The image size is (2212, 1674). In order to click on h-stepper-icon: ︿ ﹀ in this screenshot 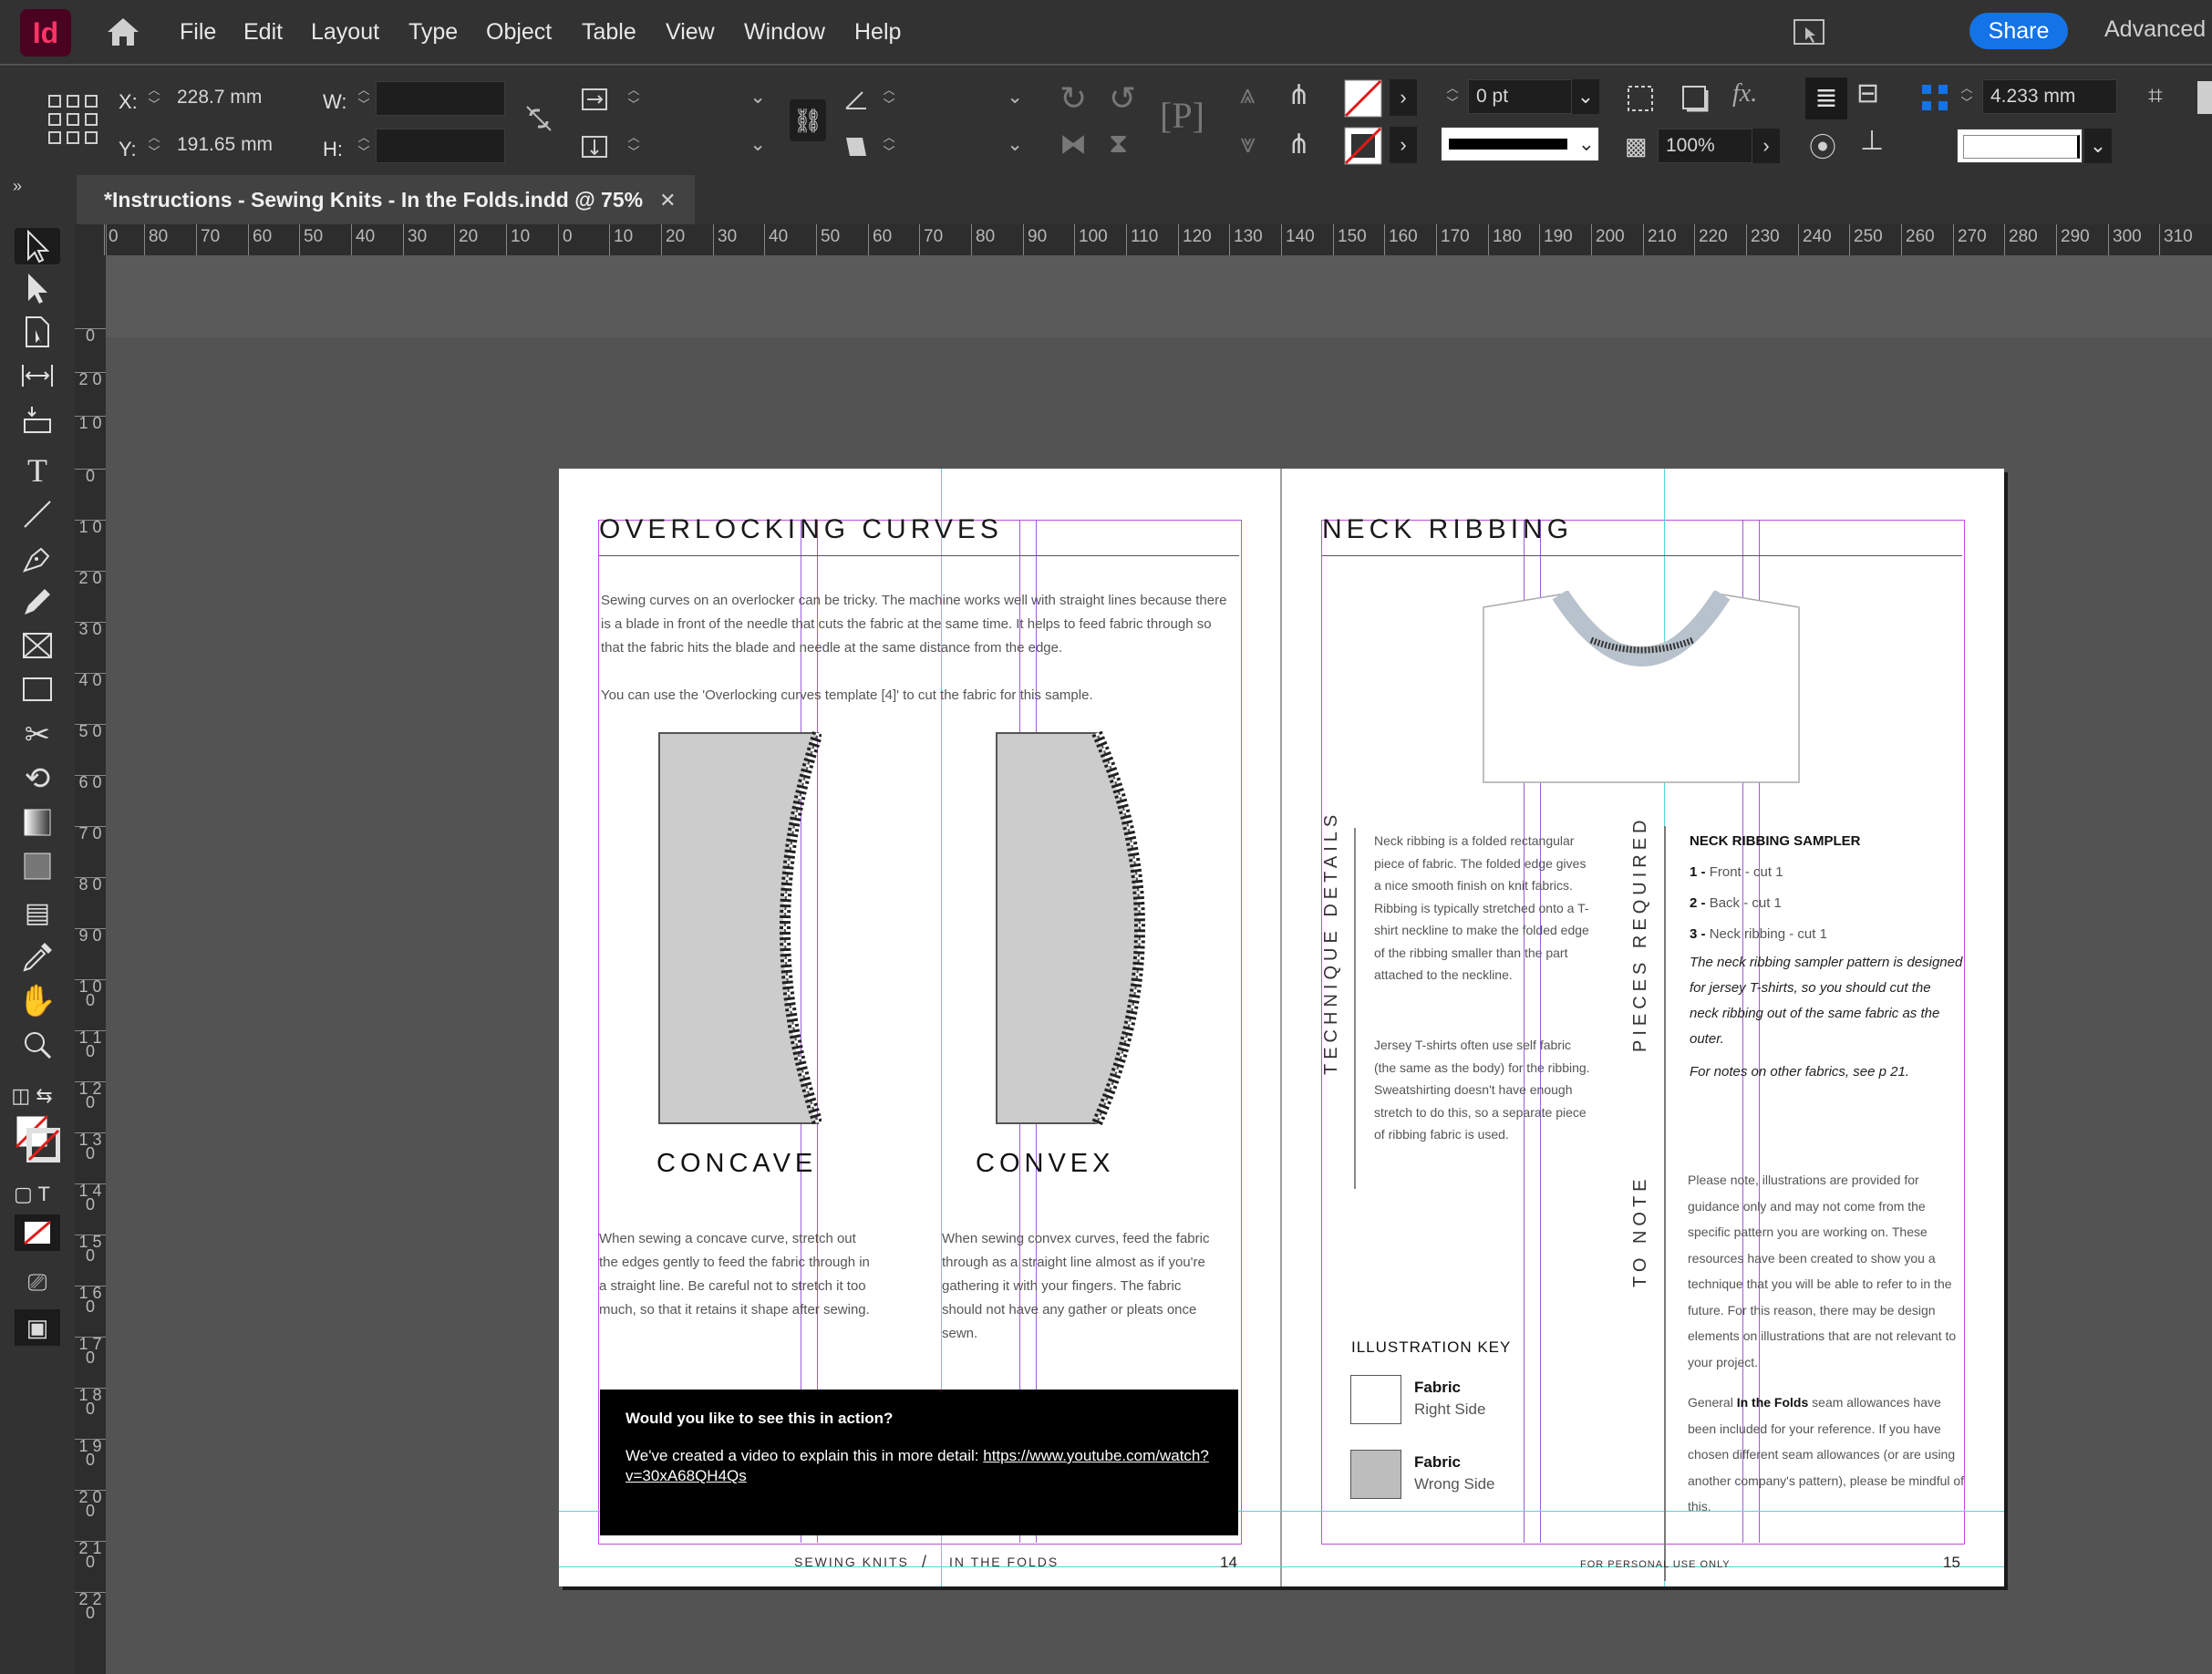, I will do `click(364, 146)`.